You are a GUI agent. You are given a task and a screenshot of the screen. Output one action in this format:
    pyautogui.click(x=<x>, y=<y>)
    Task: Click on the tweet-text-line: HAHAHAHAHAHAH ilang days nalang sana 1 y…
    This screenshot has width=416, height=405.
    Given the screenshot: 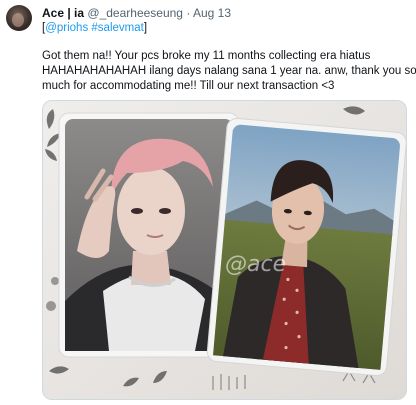 What is the action you would take?
    pyautogui.click(x=229, y=71)
    